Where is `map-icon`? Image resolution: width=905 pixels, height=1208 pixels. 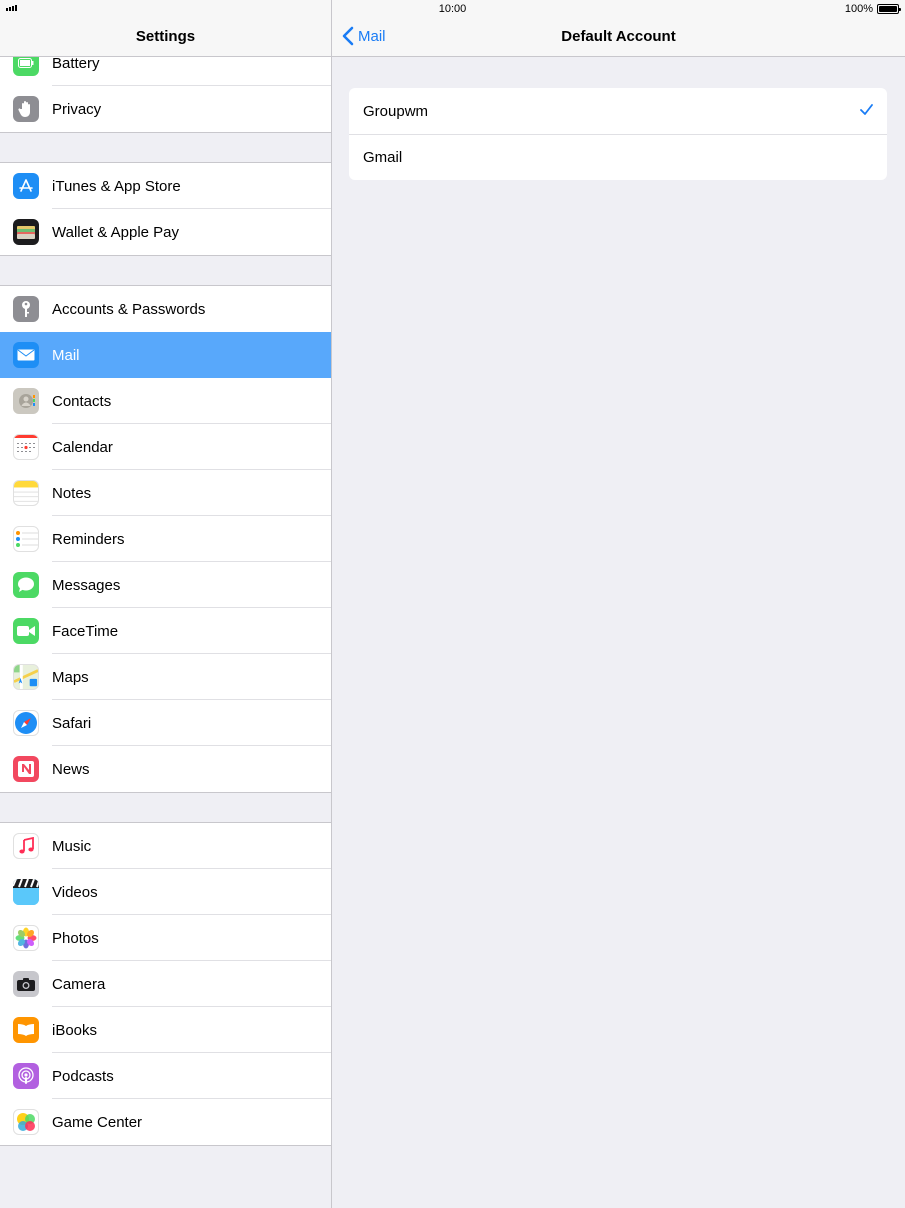 map-icon is located at coordinates (26, 677).